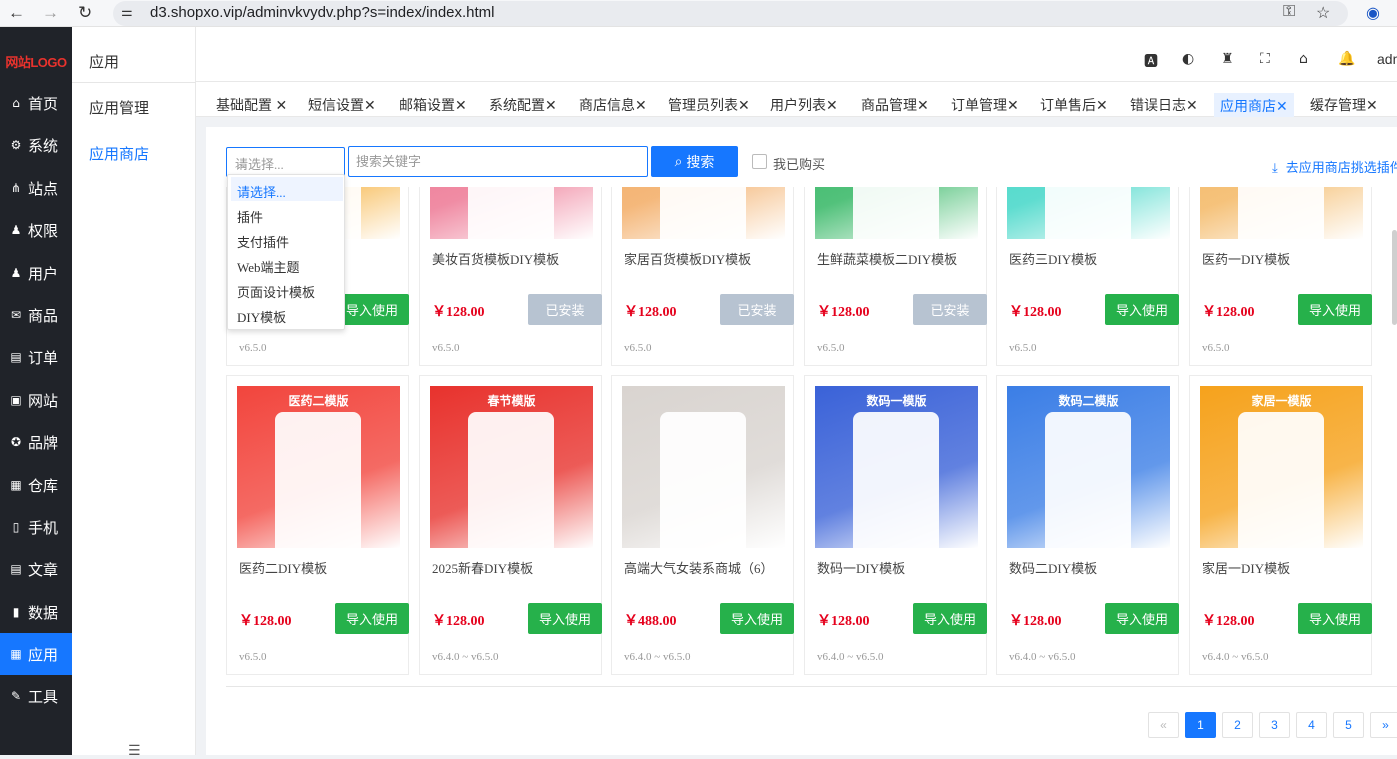 The image size is (1397, 759). I want to click on reload-icon: ↻, so click(85, 13).